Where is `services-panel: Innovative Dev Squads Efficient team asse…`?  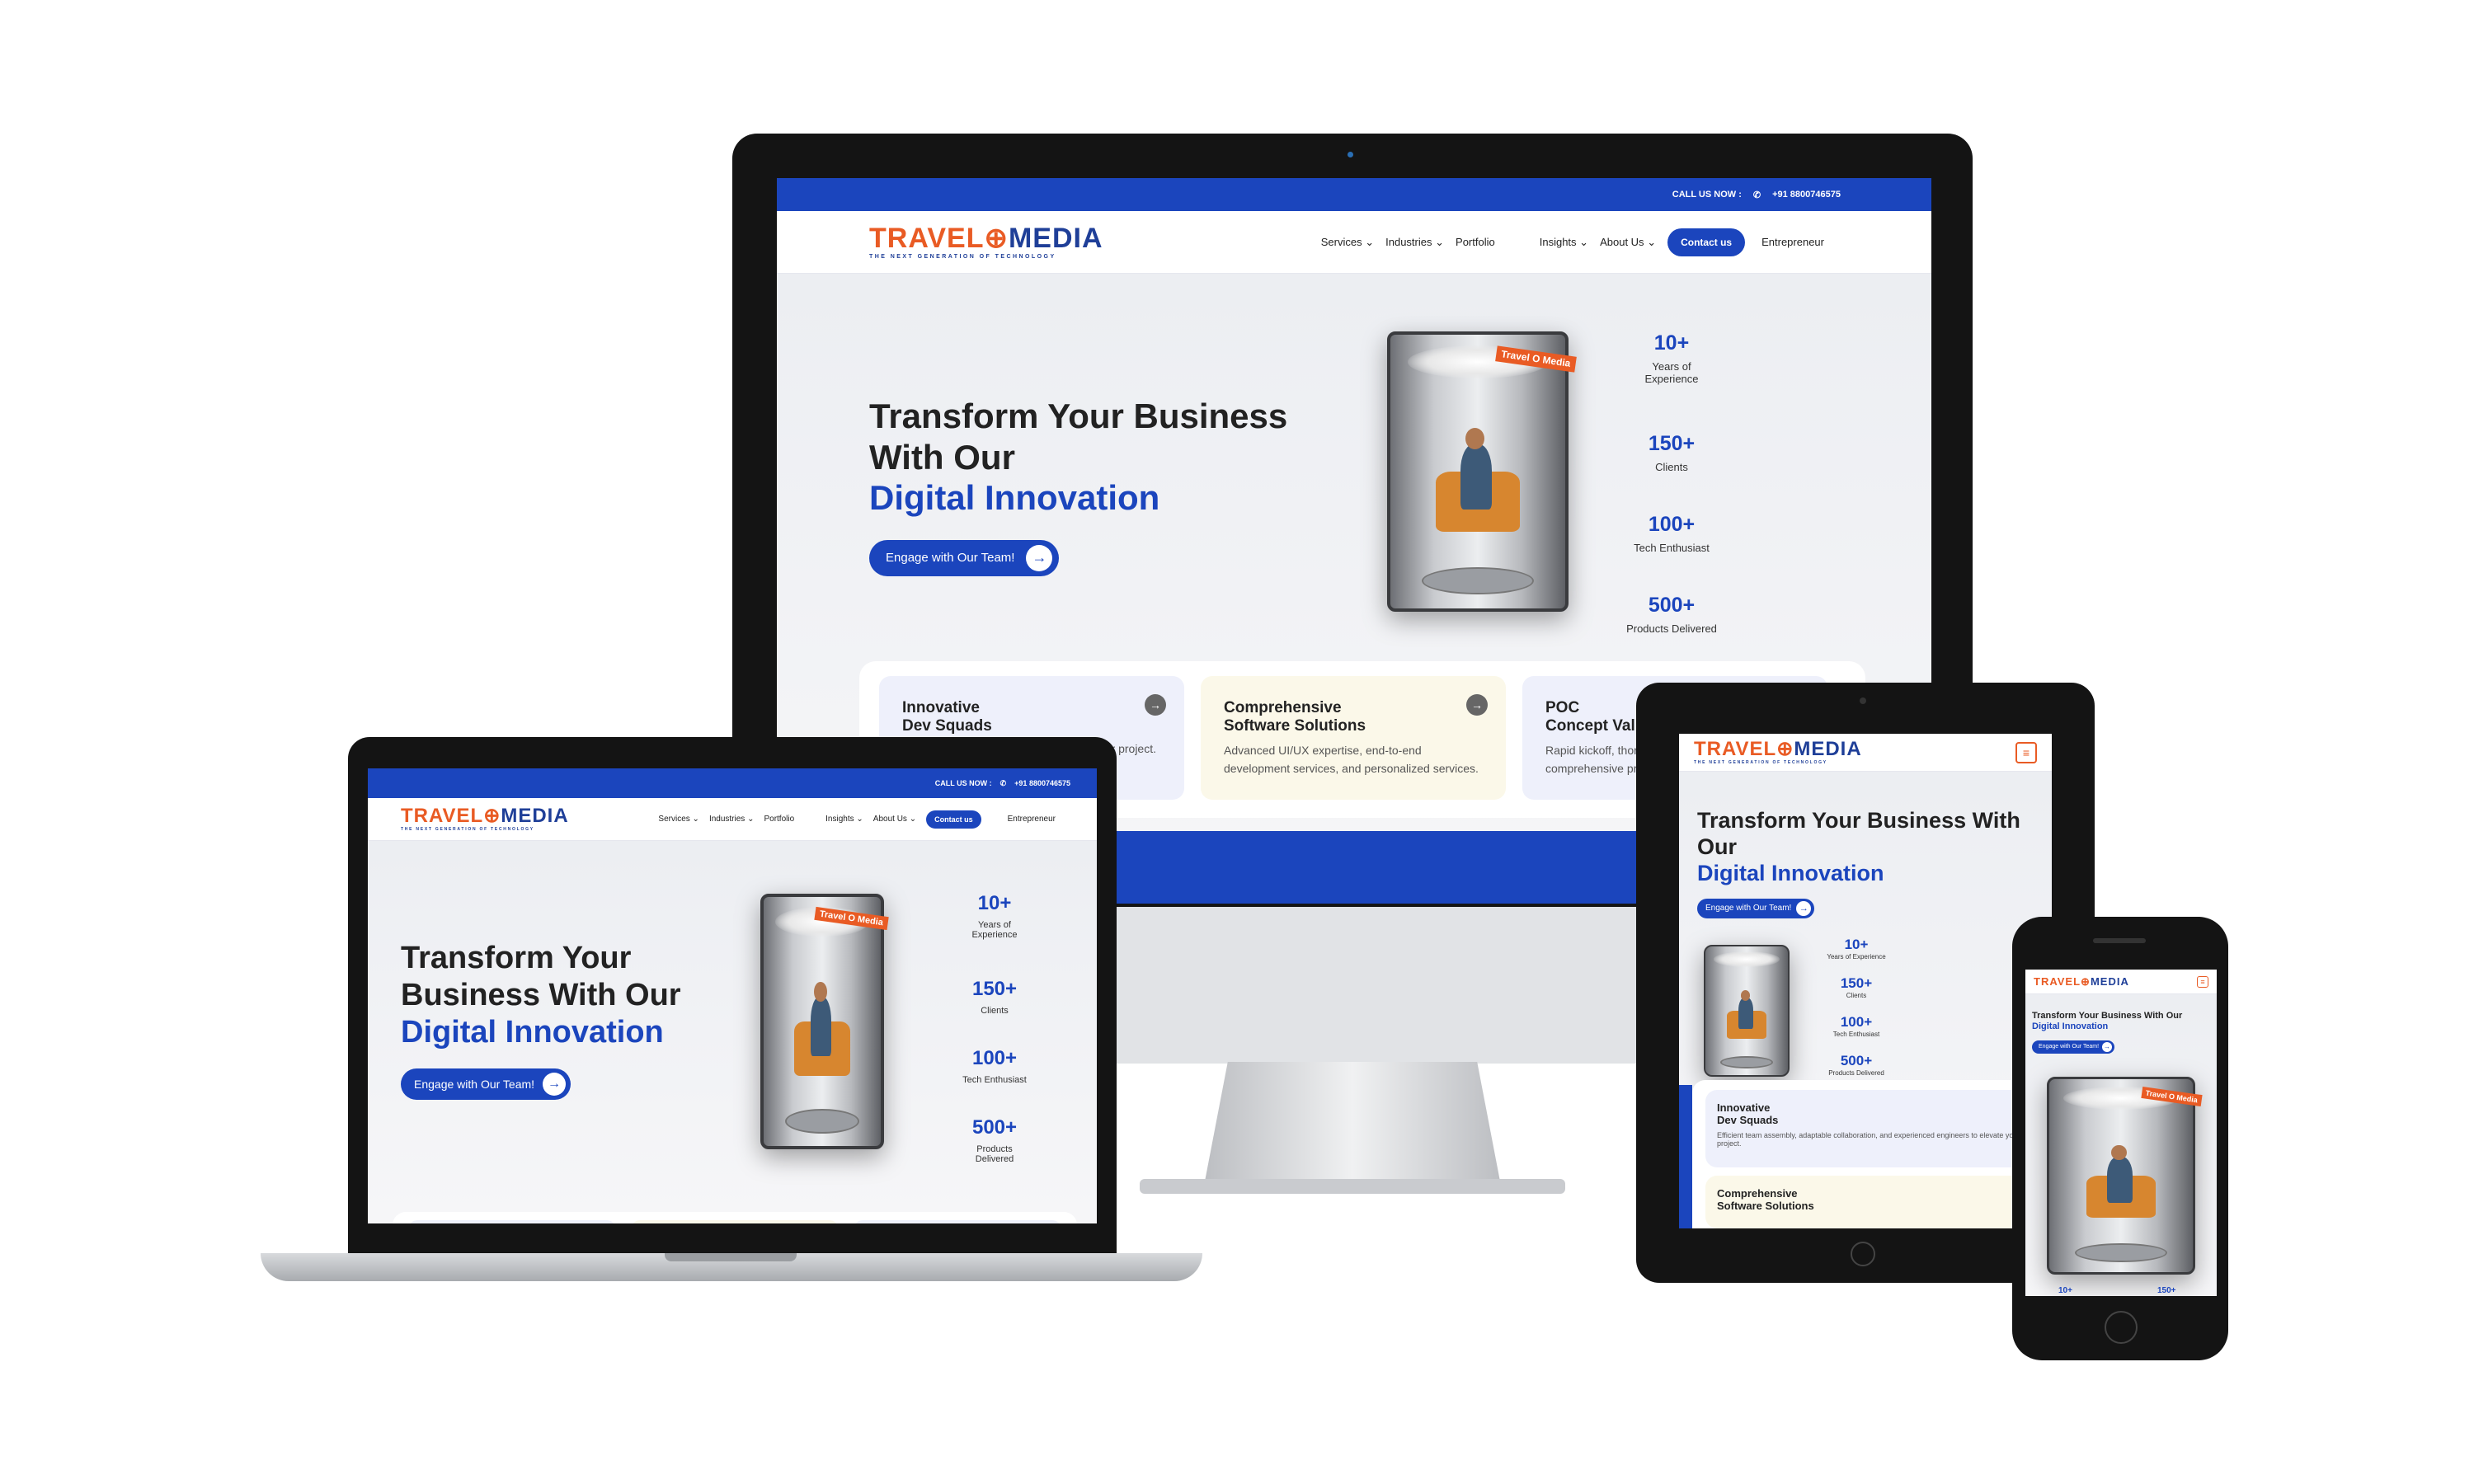
services-panel: Innovative Dev Squads Efficient team asse… is located at coordinates (1872, 1154).